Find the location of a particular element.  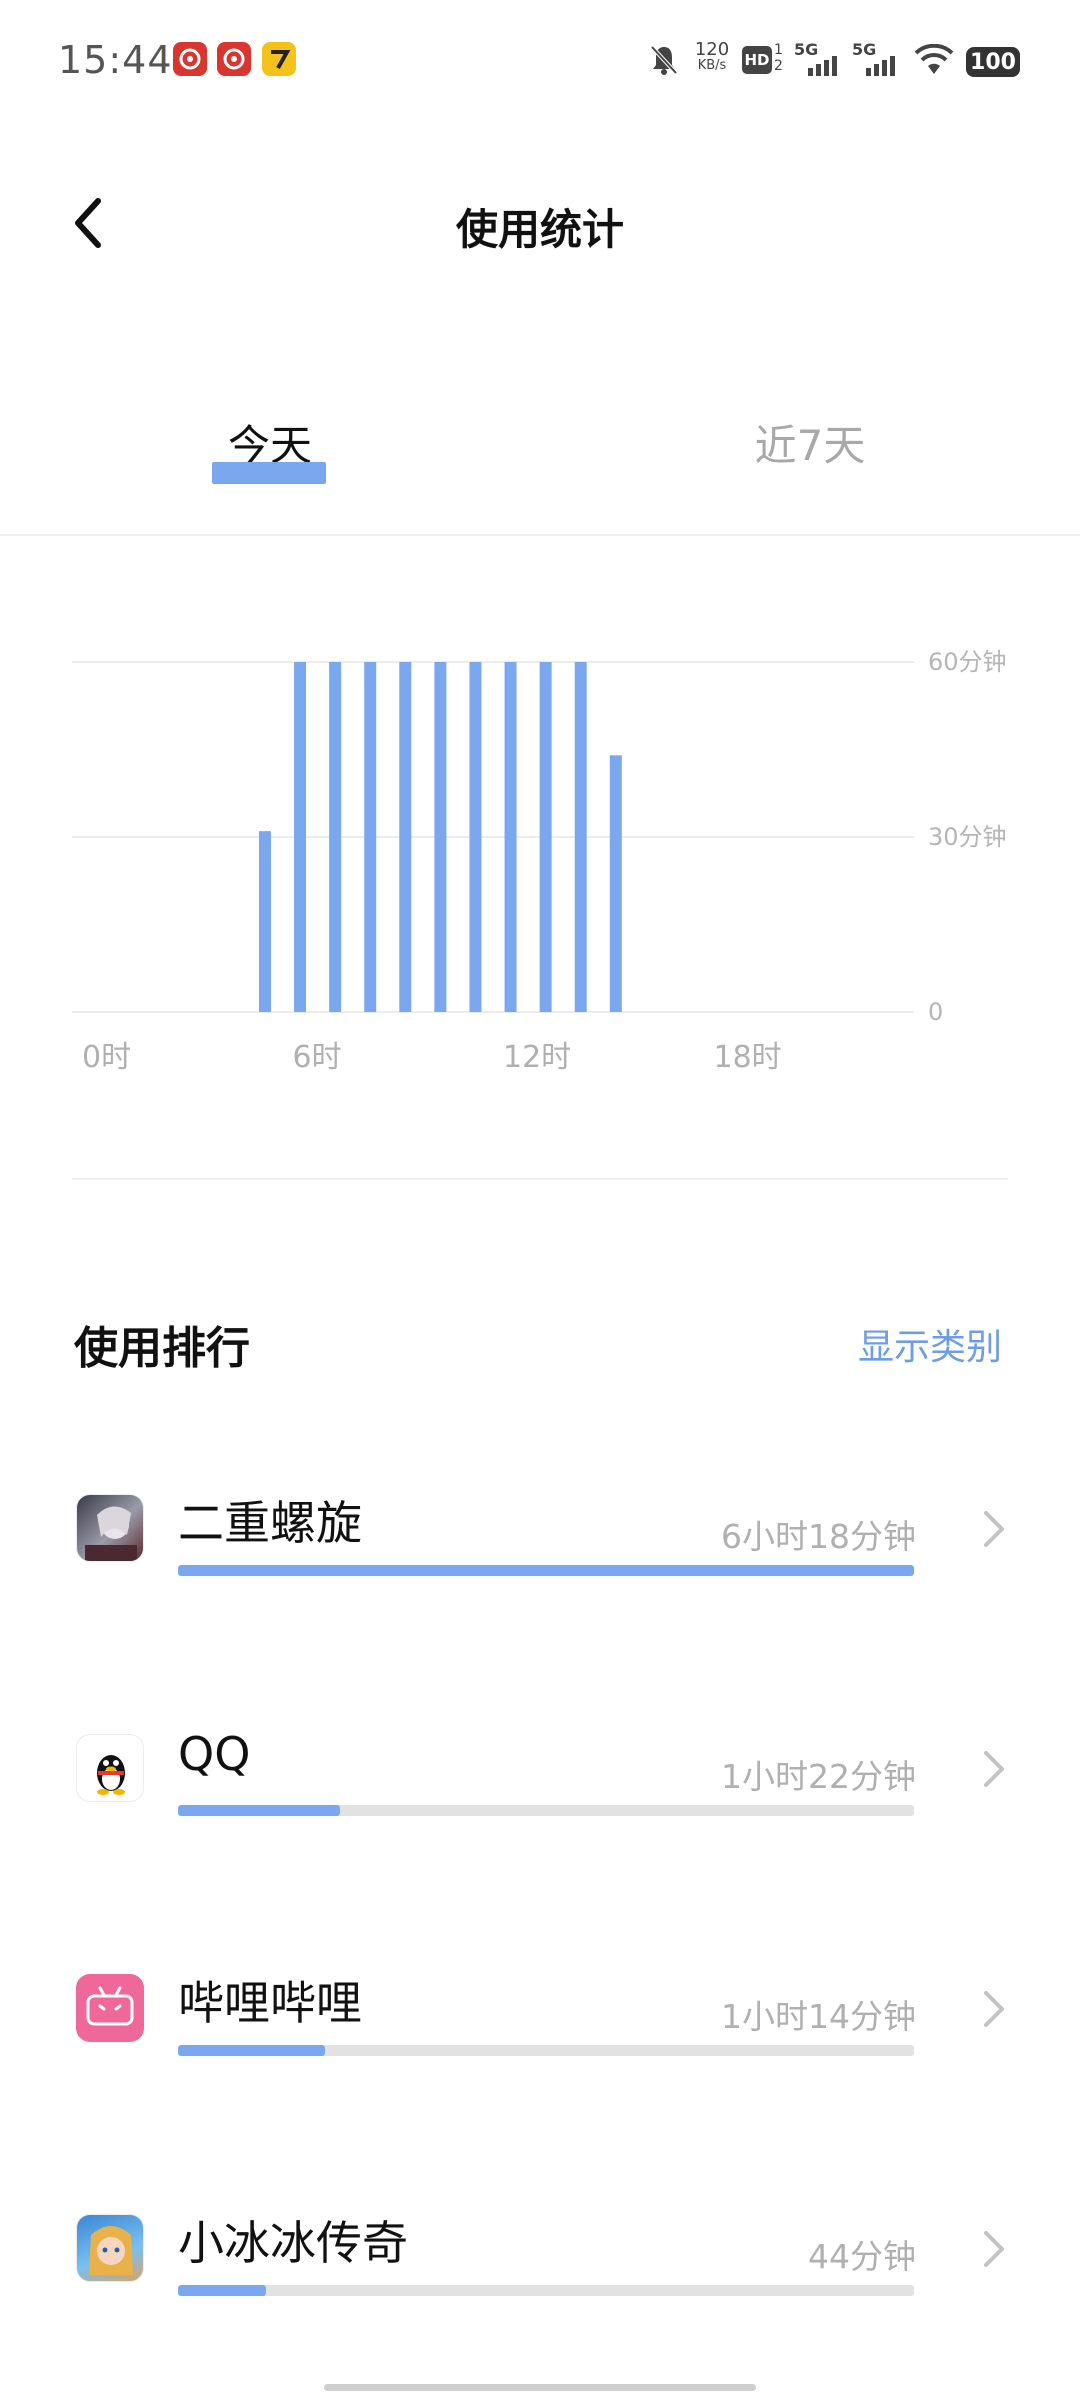

signal-5g-icon-1: 5G is located at coordinates (819, 60).